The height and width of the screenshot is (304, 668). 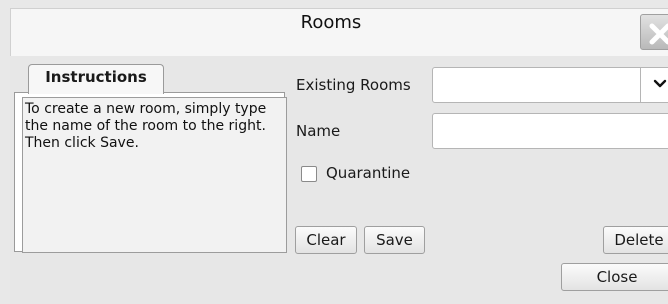 I want to click on close-window-button, so click(x=654, y=32).